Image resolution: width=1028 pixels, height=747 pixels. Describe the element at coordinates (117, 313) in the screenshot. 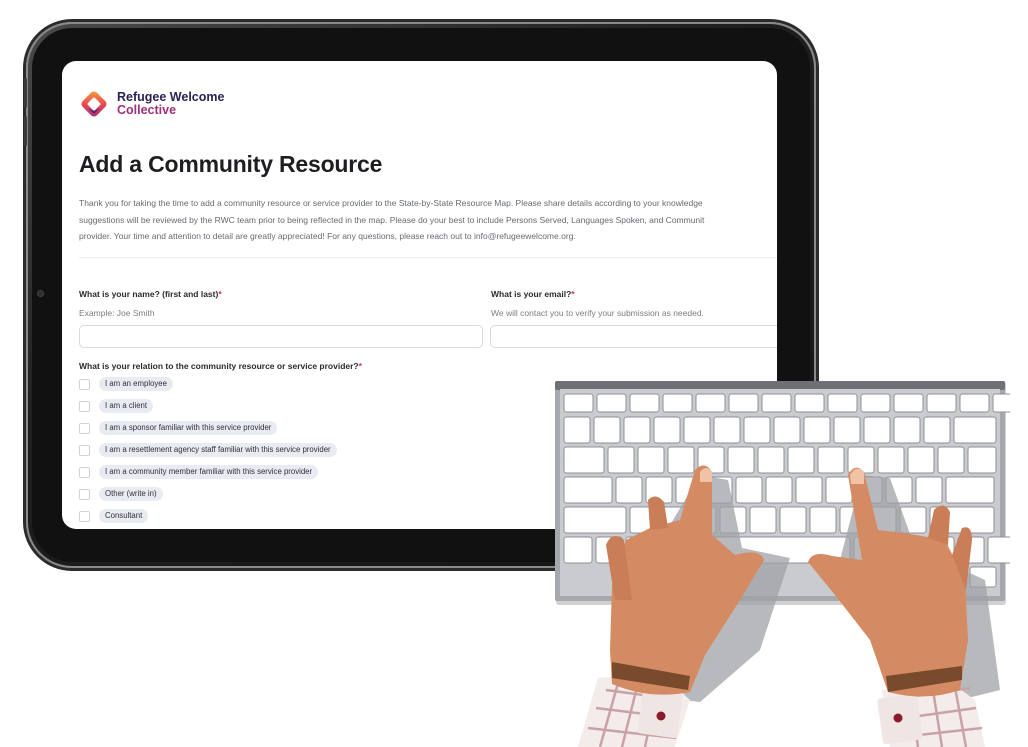

I see `name-question-hint: Example: Joe Smith` at that location.